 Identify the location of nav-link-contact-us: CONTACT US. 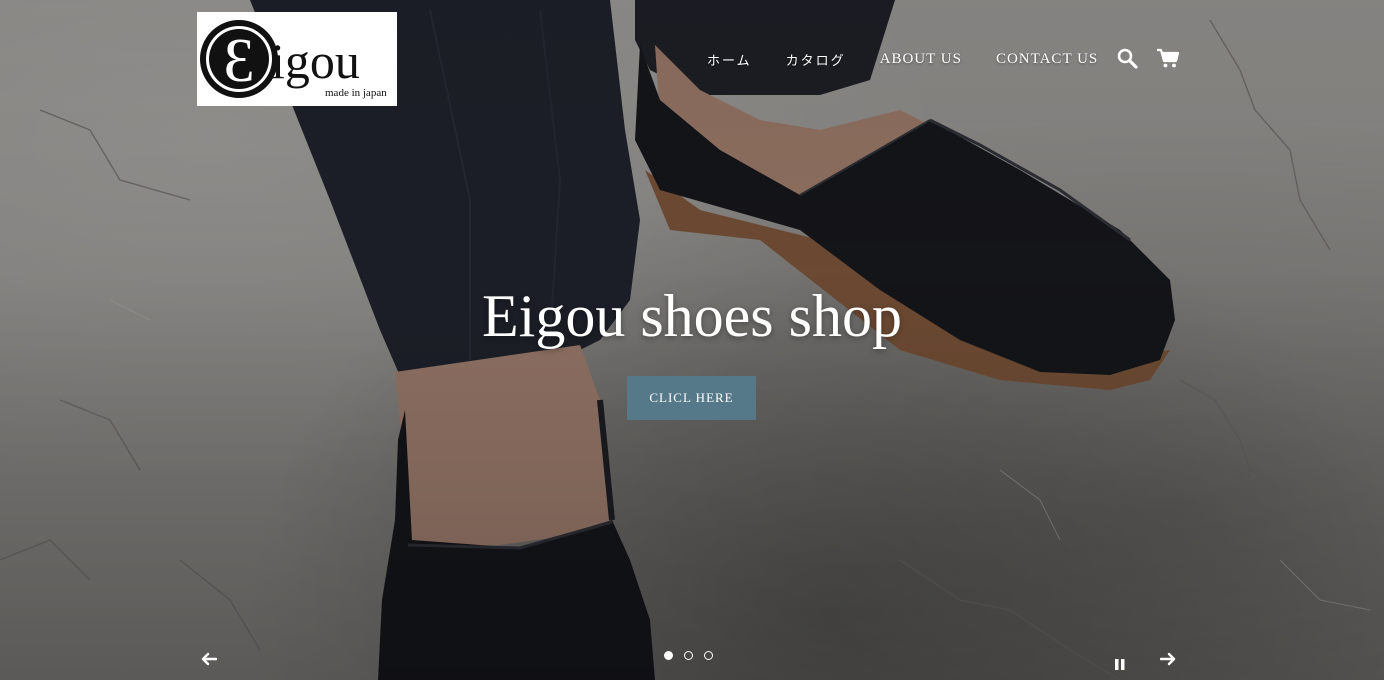
(1047, 59).